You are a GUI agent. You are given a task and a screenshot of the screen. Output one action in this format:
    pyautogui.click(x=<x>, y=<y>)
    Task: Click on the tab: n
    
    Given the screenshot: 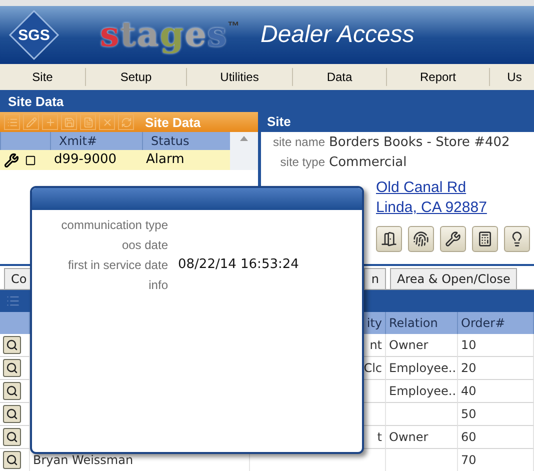 What is the action you would take?
    pyautogui.click(x=375, y=278)
    